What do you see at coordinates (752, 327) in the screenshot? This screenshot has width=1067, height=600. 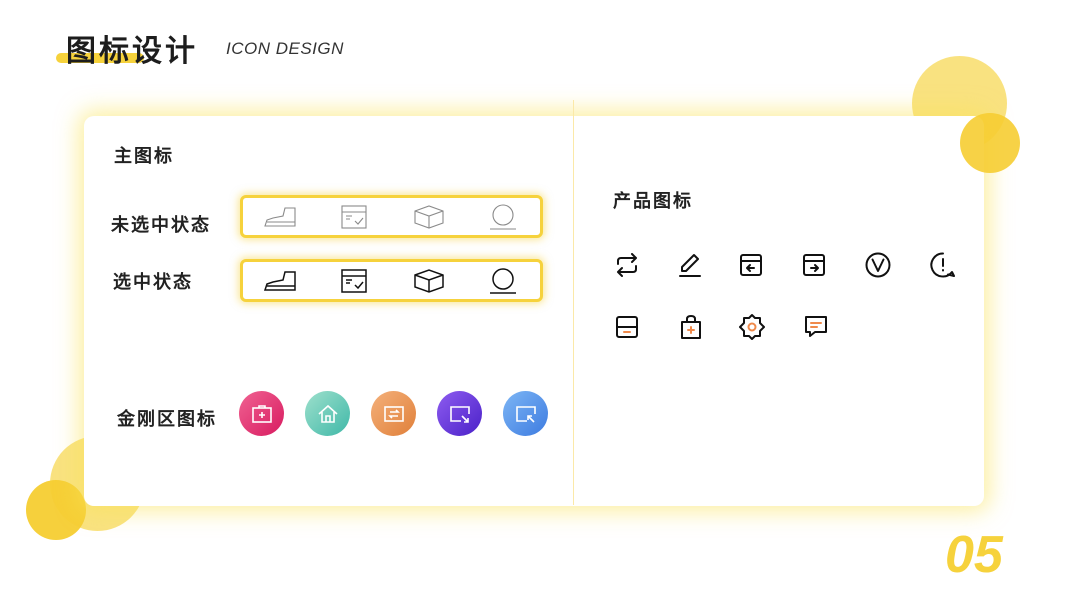 I see `settings-icon` at bounding box center [752, 327].